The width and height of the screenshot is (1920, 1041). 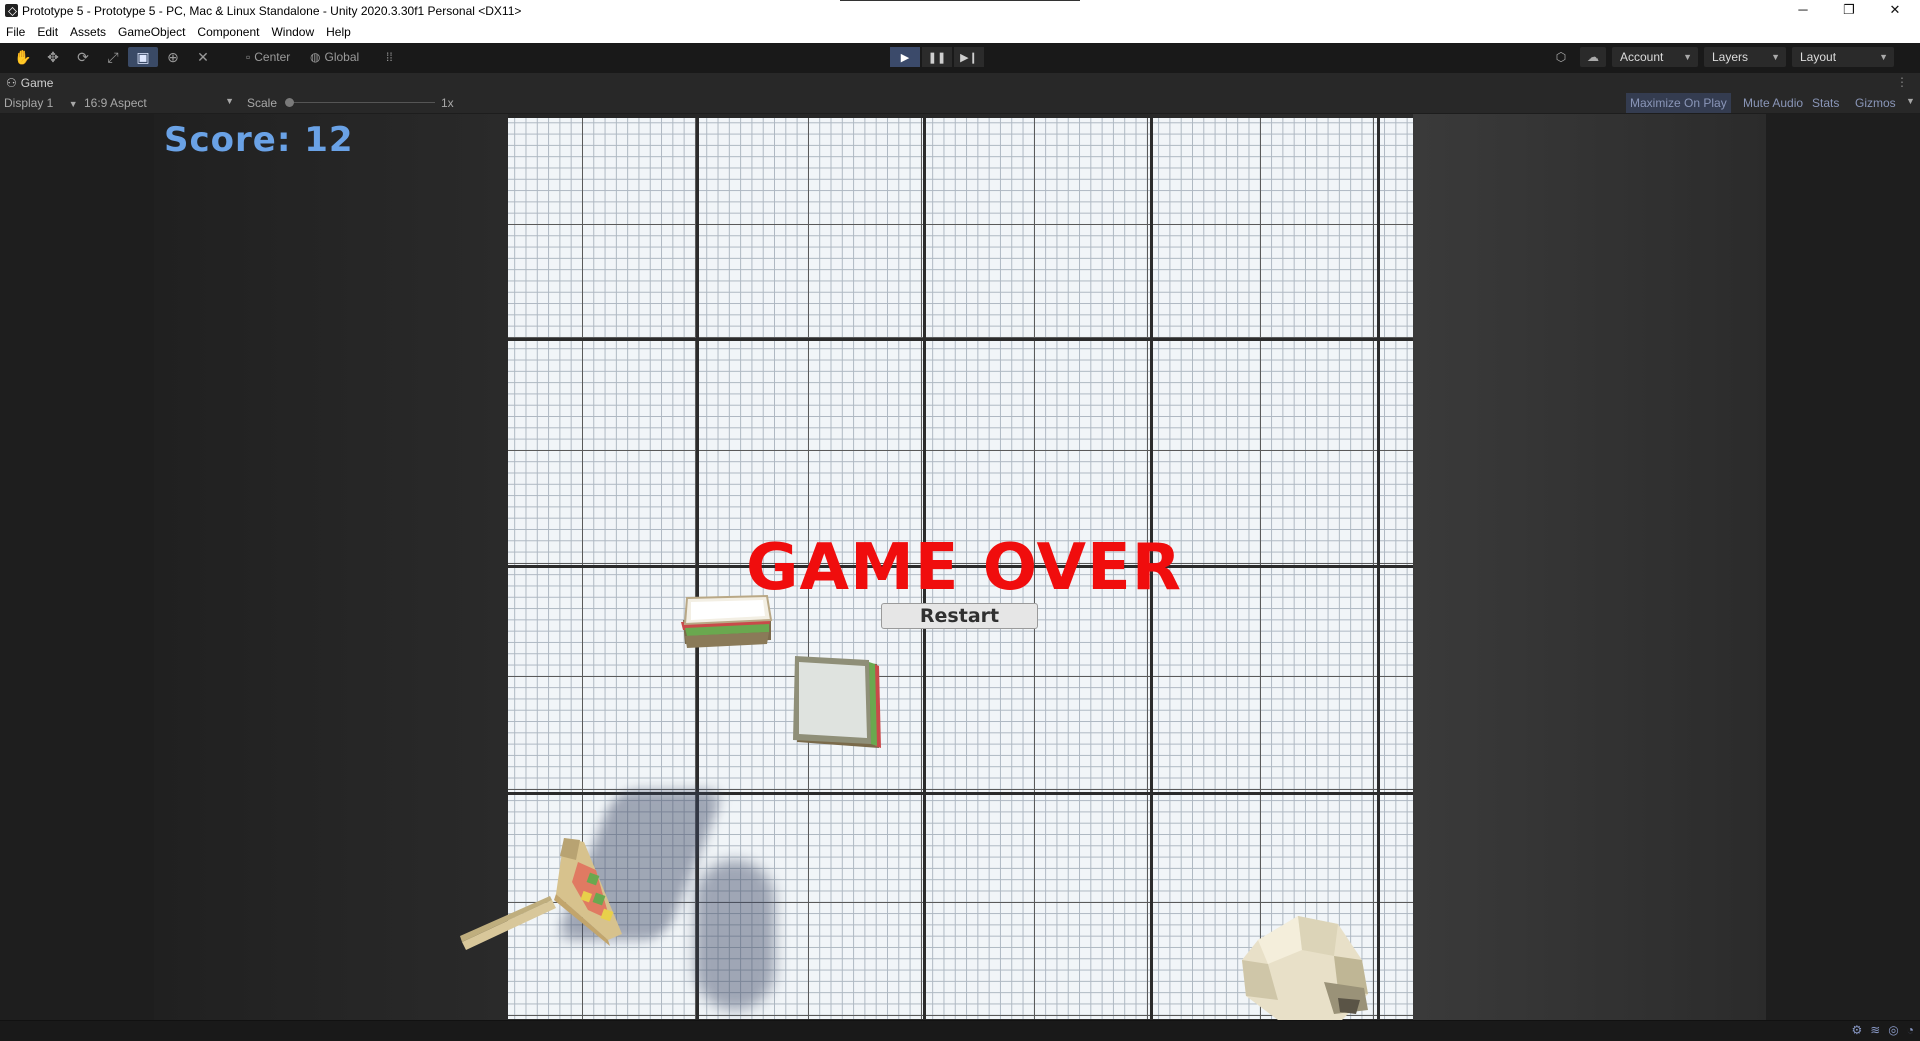 What do you see at coordinates (960, 0) in the screenshot?
I see `title-divider` at bounding box center [960, 0].